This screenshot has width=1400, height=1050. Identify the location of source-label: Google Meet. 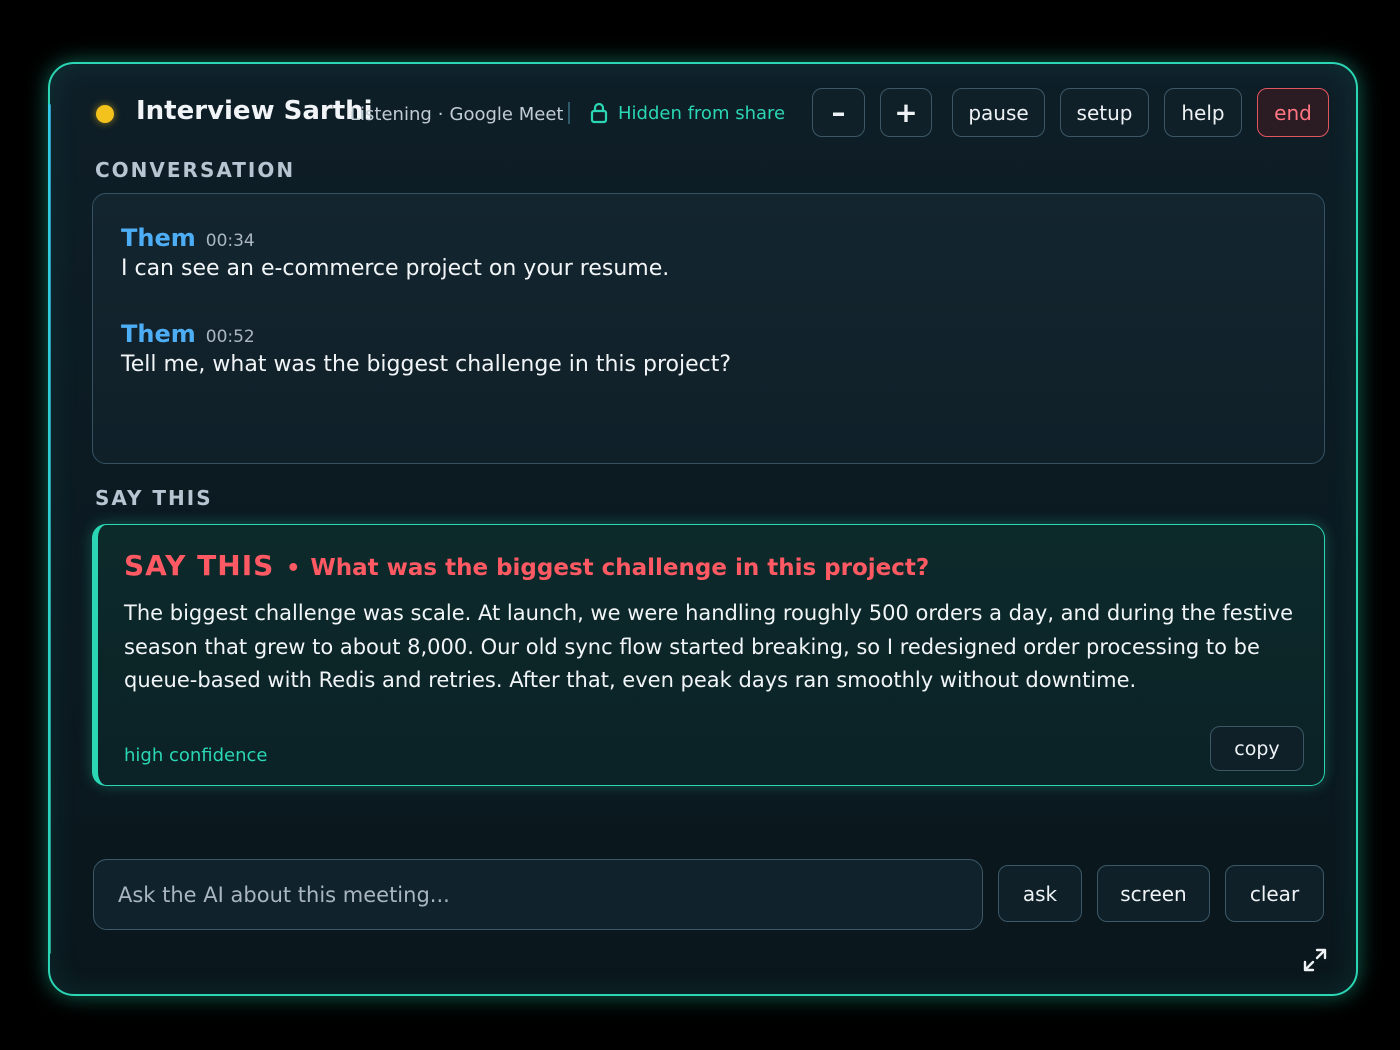
(506, 114).